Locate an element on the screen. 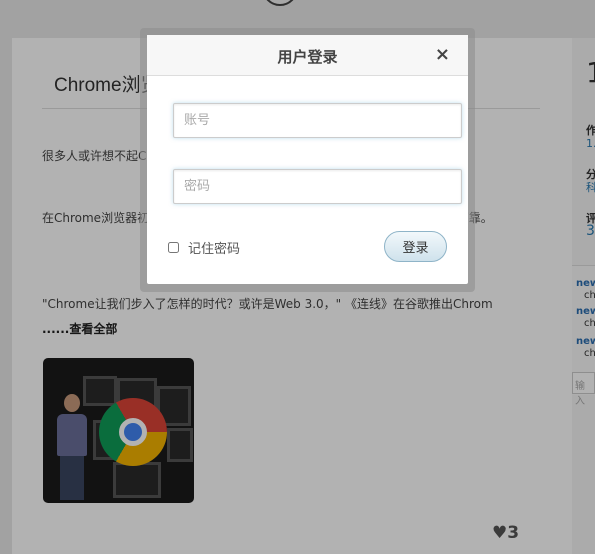 The width and height of the screenshot is (595, 554). dialog-header: 用户登录 × is located at coordinates (307, 55).